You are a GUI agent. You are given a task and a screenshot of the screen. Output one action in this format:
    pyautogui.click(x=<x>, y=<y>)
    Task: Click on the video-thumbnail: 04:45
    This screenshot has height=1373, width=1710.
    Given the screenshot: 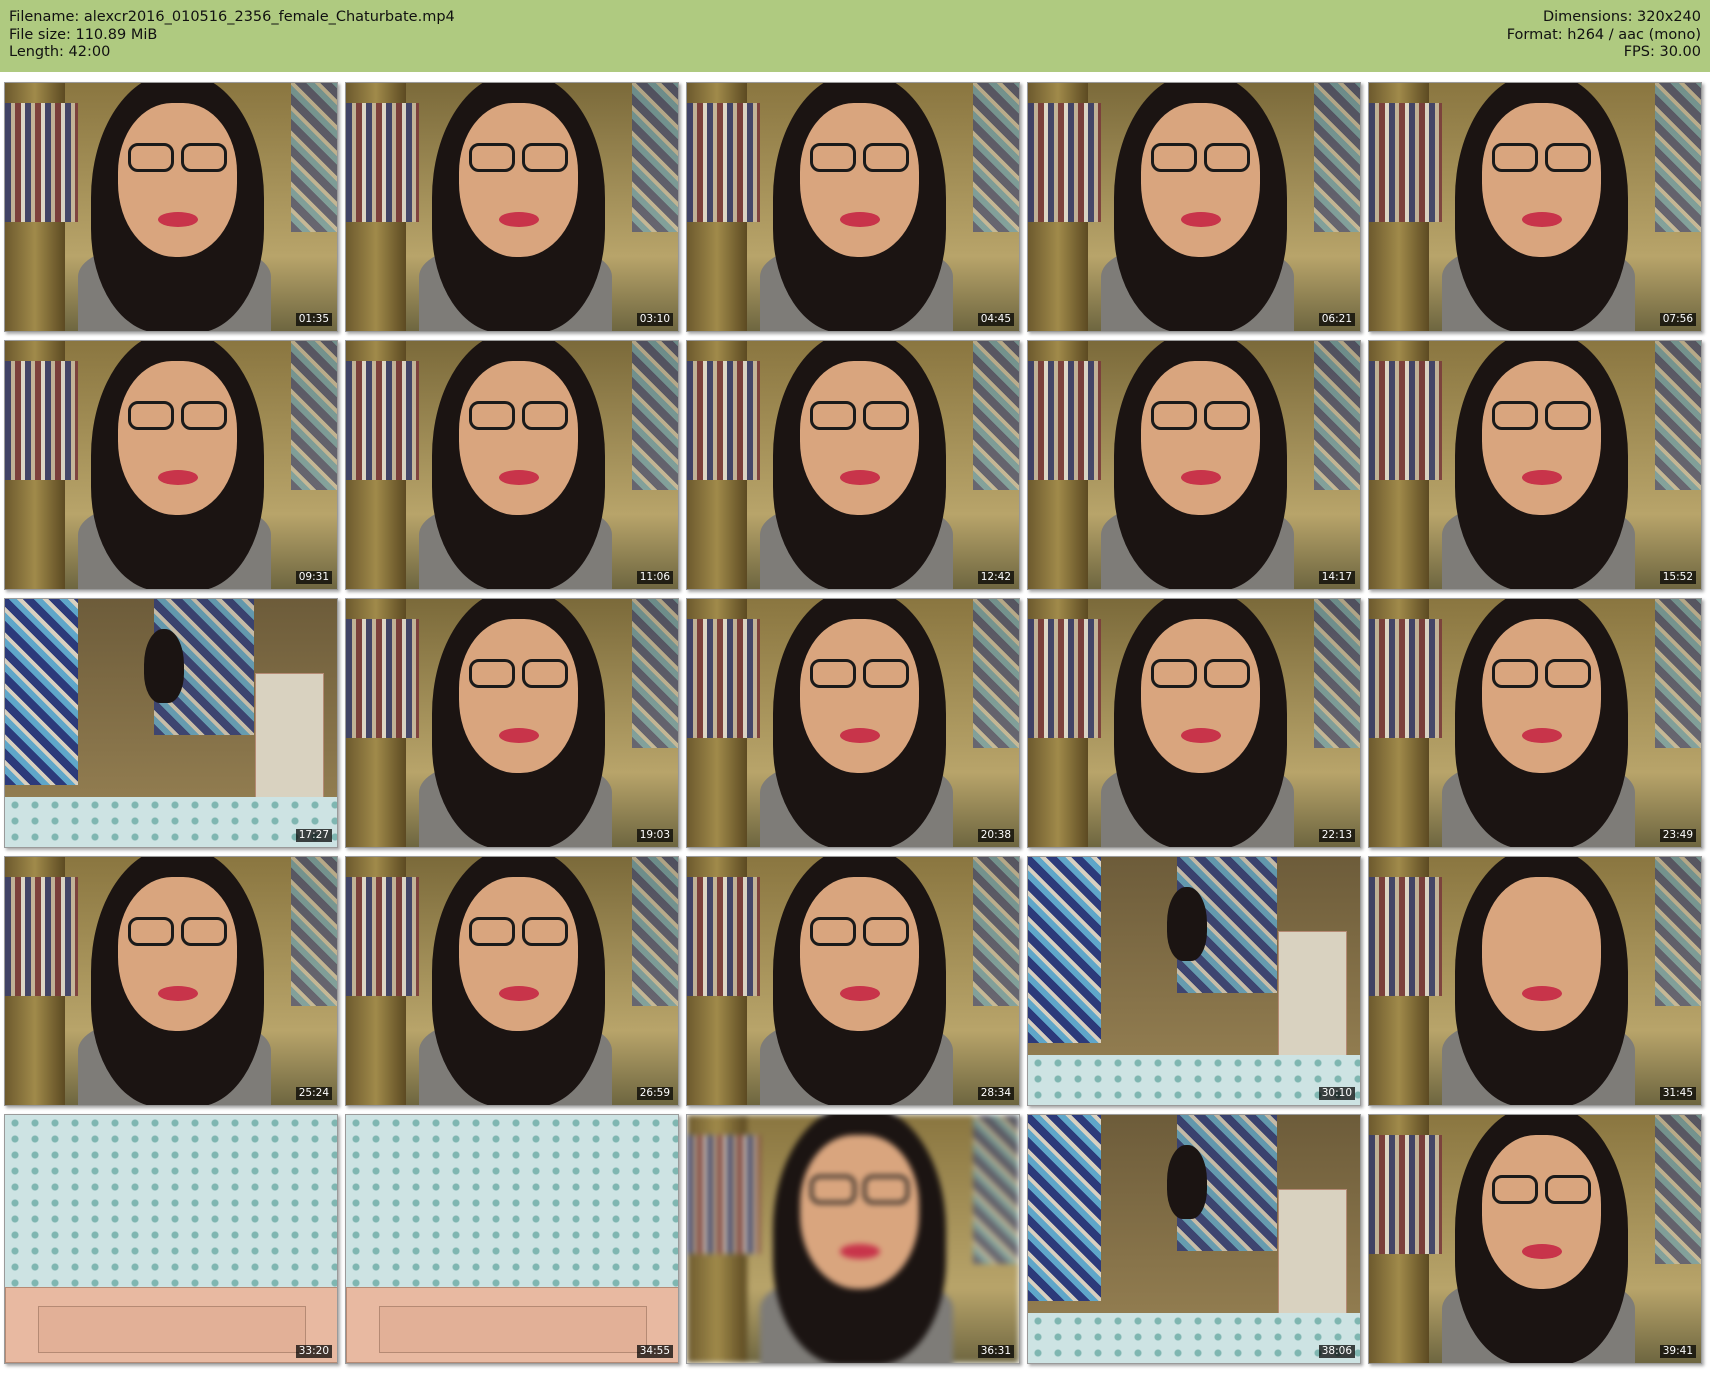 What is the action you would take?
    pyautogui.click(x=853, y=207)
    